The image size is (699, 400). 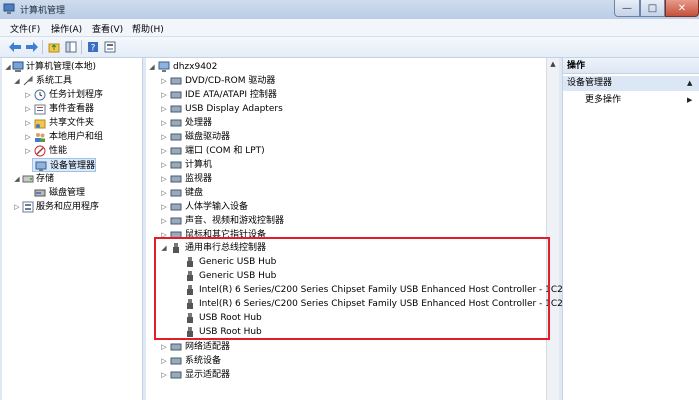 What do you see at coordinates (352, 123) in the screenshot?
I see `device-category: ▷ 处理器` at bounding box center [352, 123].